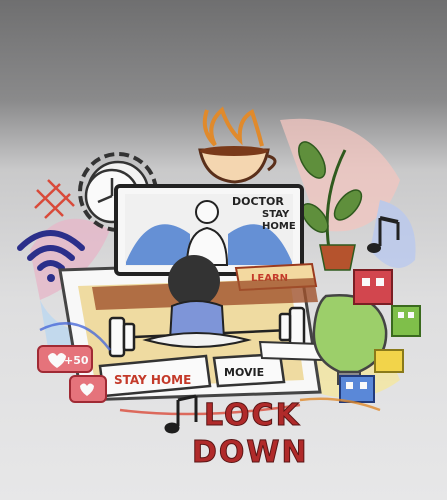 This screenshot has height=500, width=447. I want to click on screen-stay-text: STAY, so click(276, 214).